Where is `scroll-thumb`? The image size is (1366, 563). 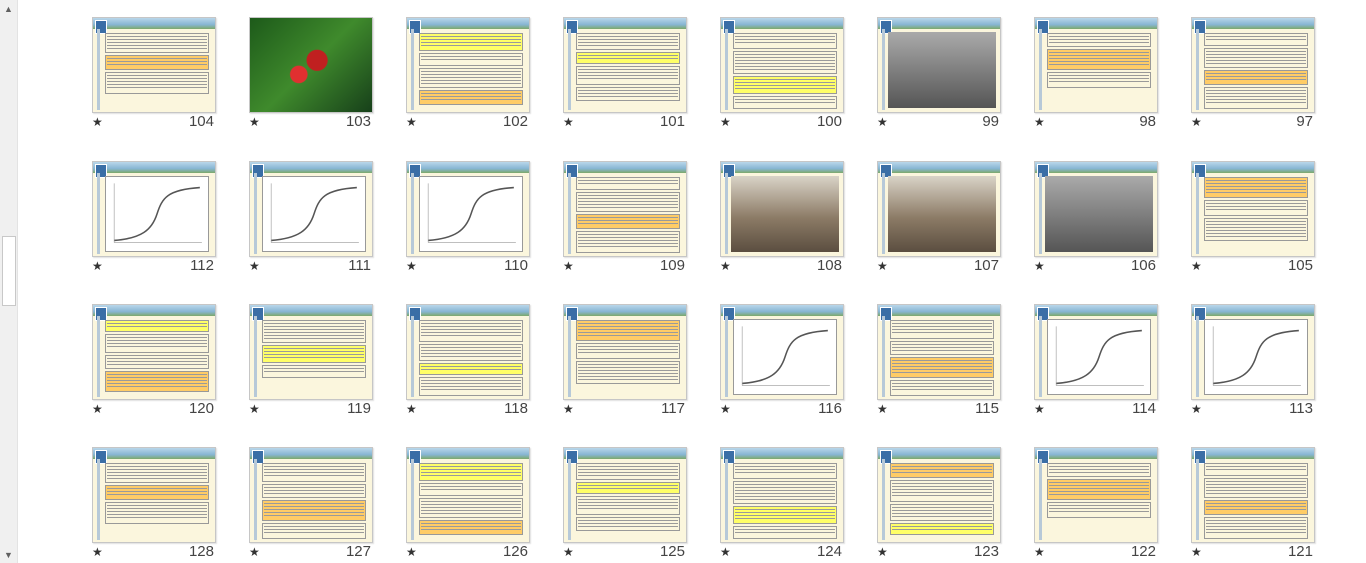 scroll-thumb is located at coordinates (9, 271).